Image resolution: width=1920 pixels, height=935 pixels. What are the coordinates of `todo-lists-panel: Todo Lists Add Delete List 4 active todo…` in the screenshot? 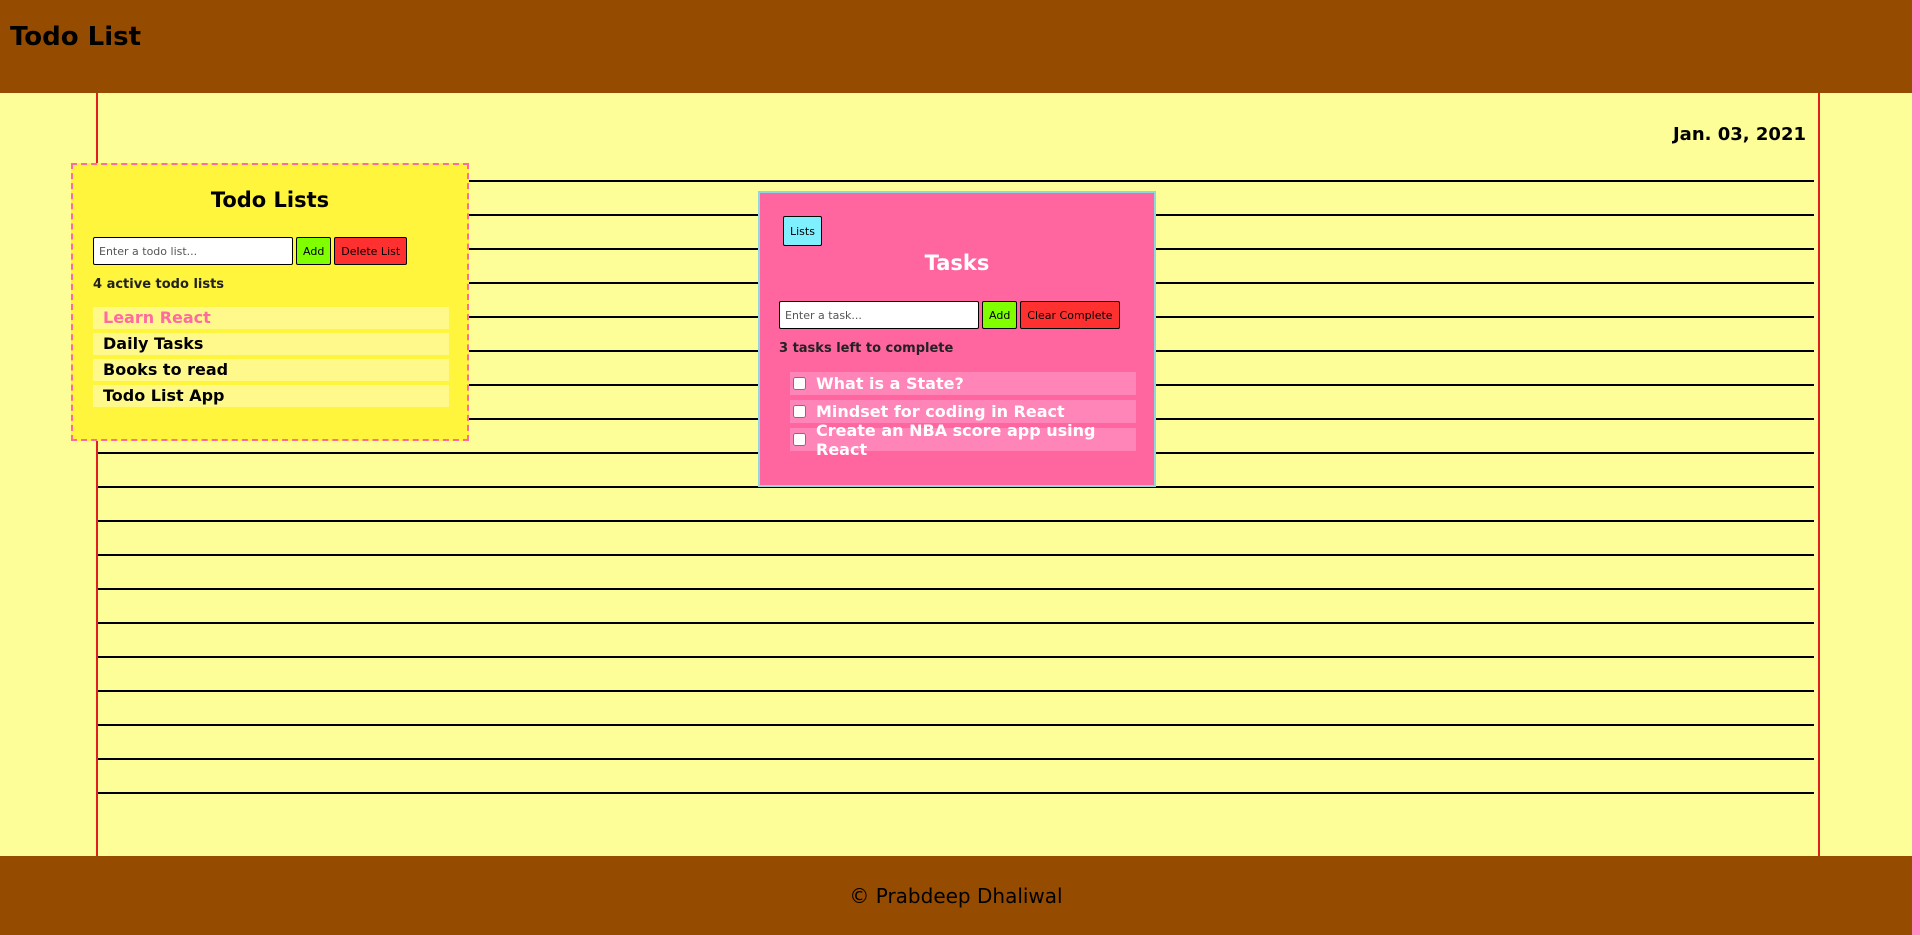 It's located at (270, 302).